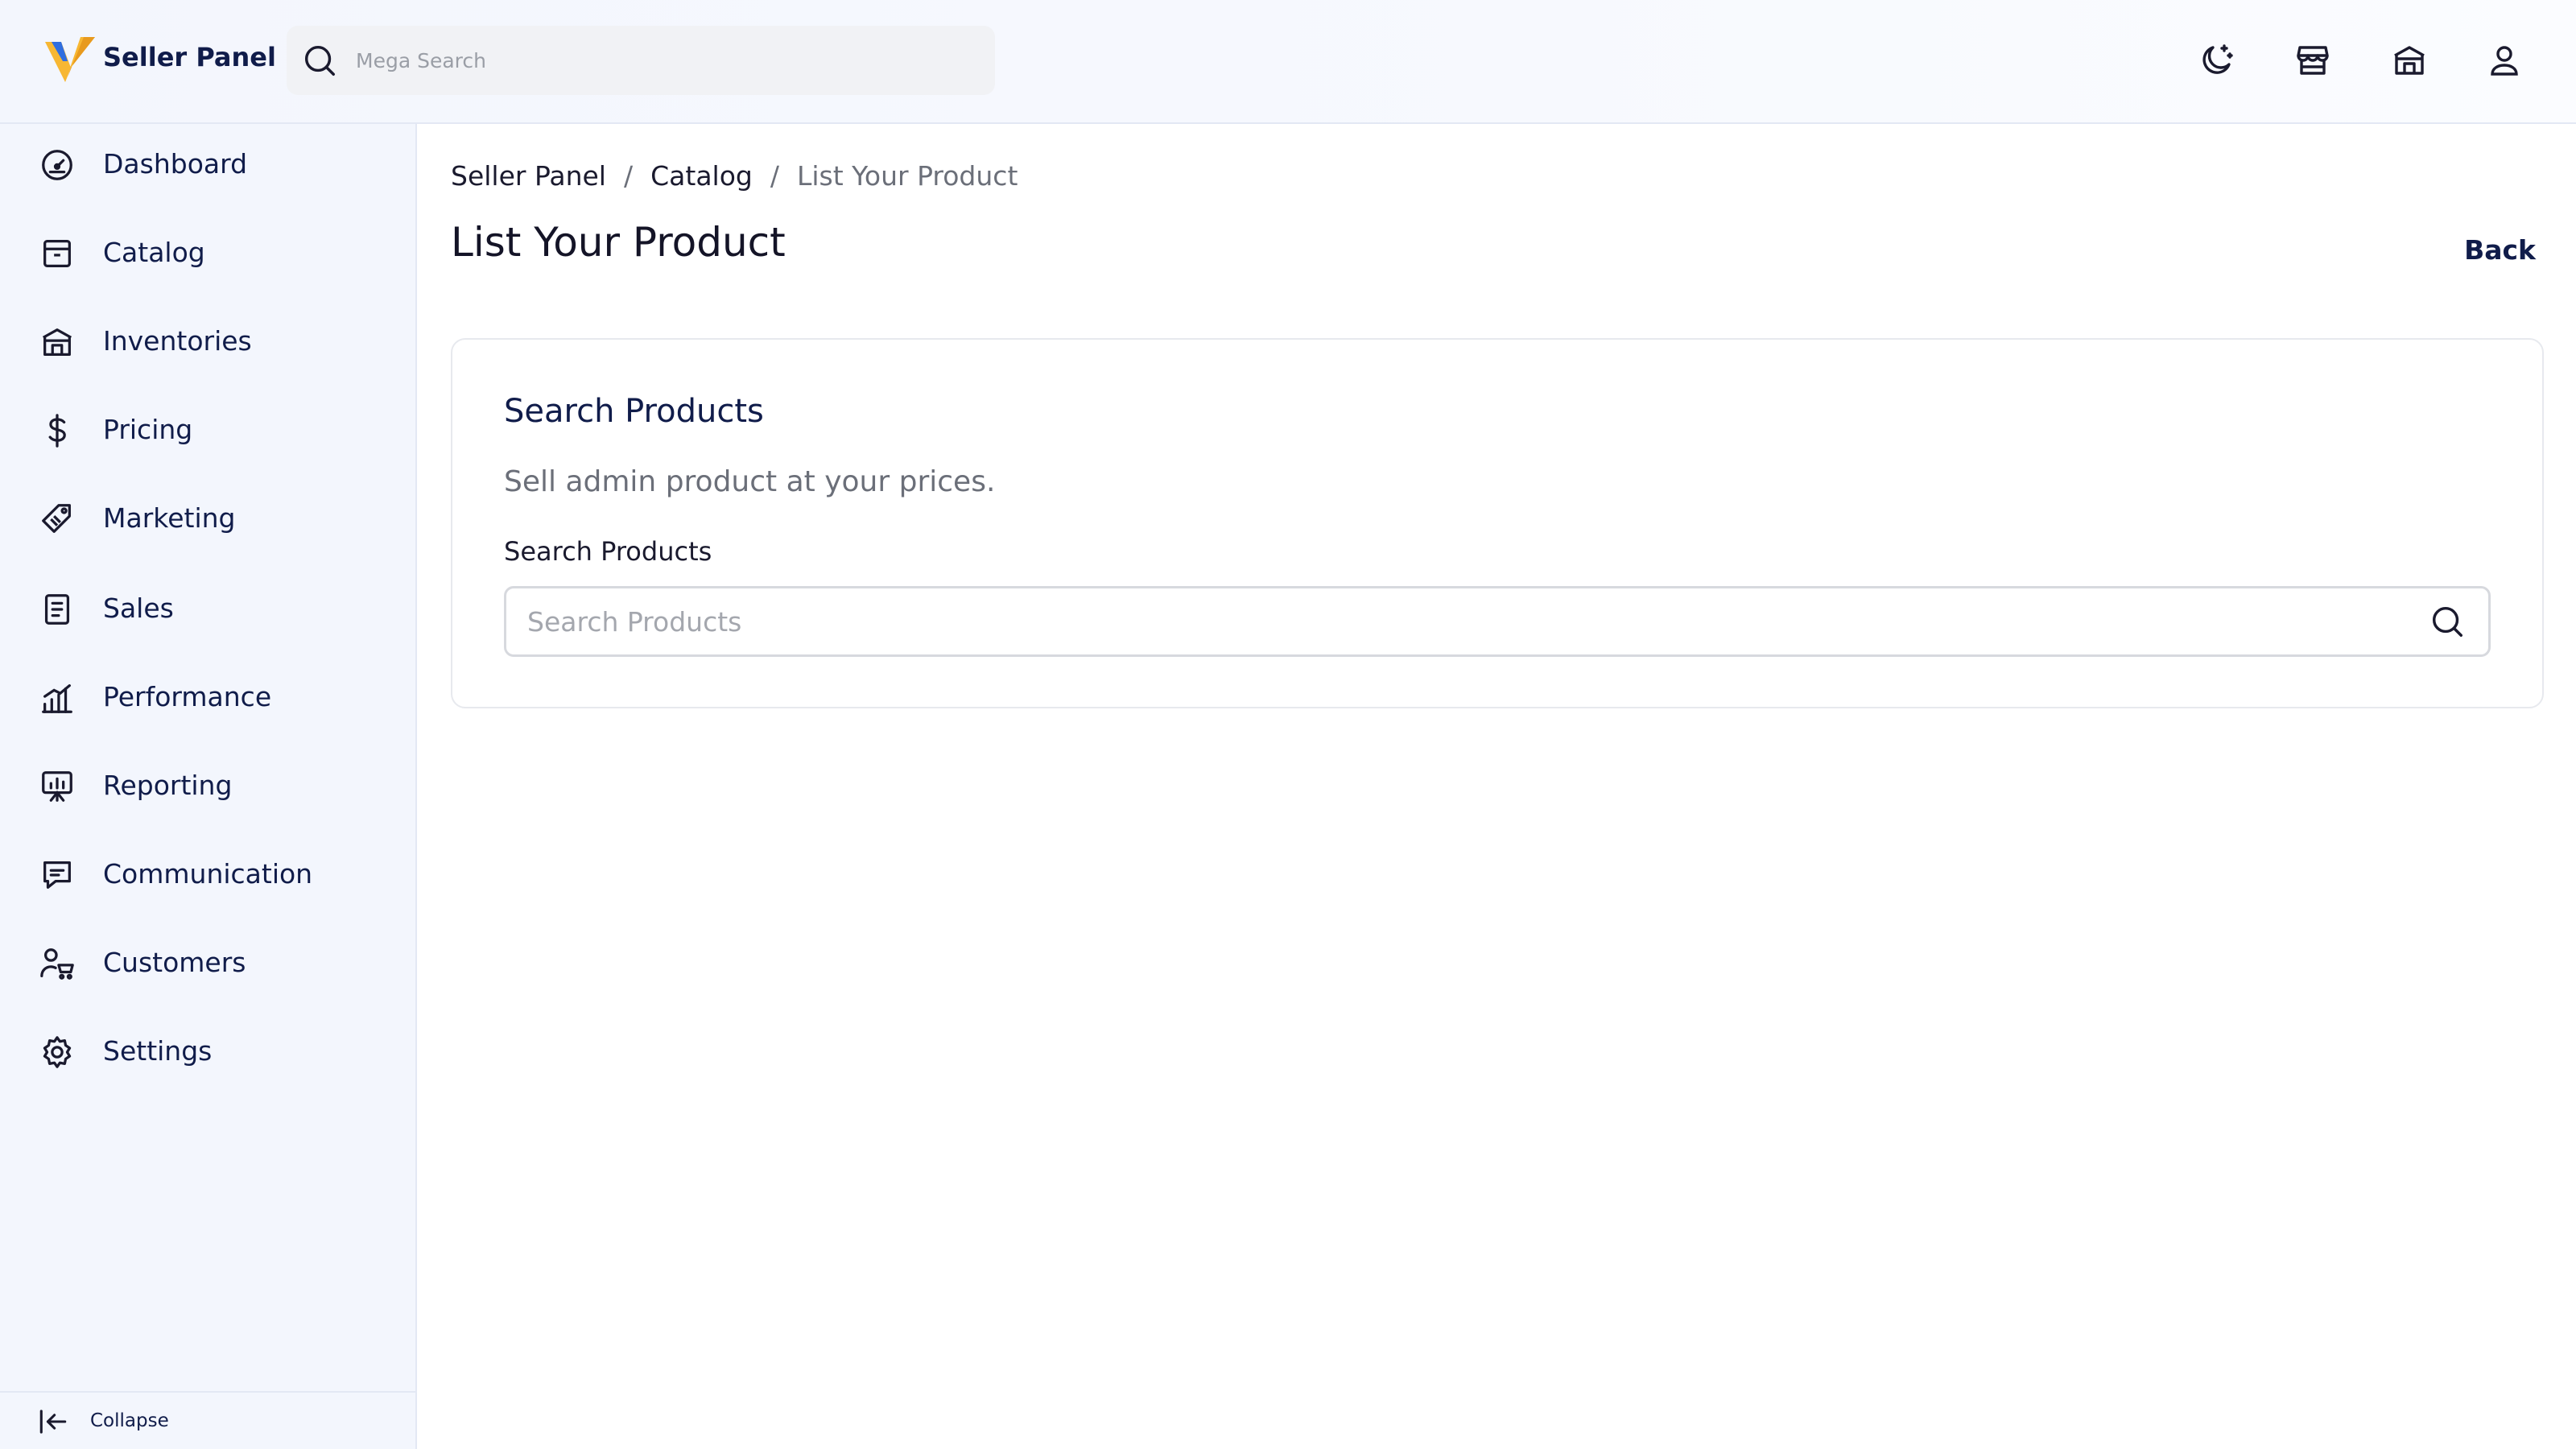 This screenshot has height=1449, width=2576. What do you see at coordinates (57, 253) in the screenshot?
I see `catalog-box-icon` at bounding box center [57, 253].